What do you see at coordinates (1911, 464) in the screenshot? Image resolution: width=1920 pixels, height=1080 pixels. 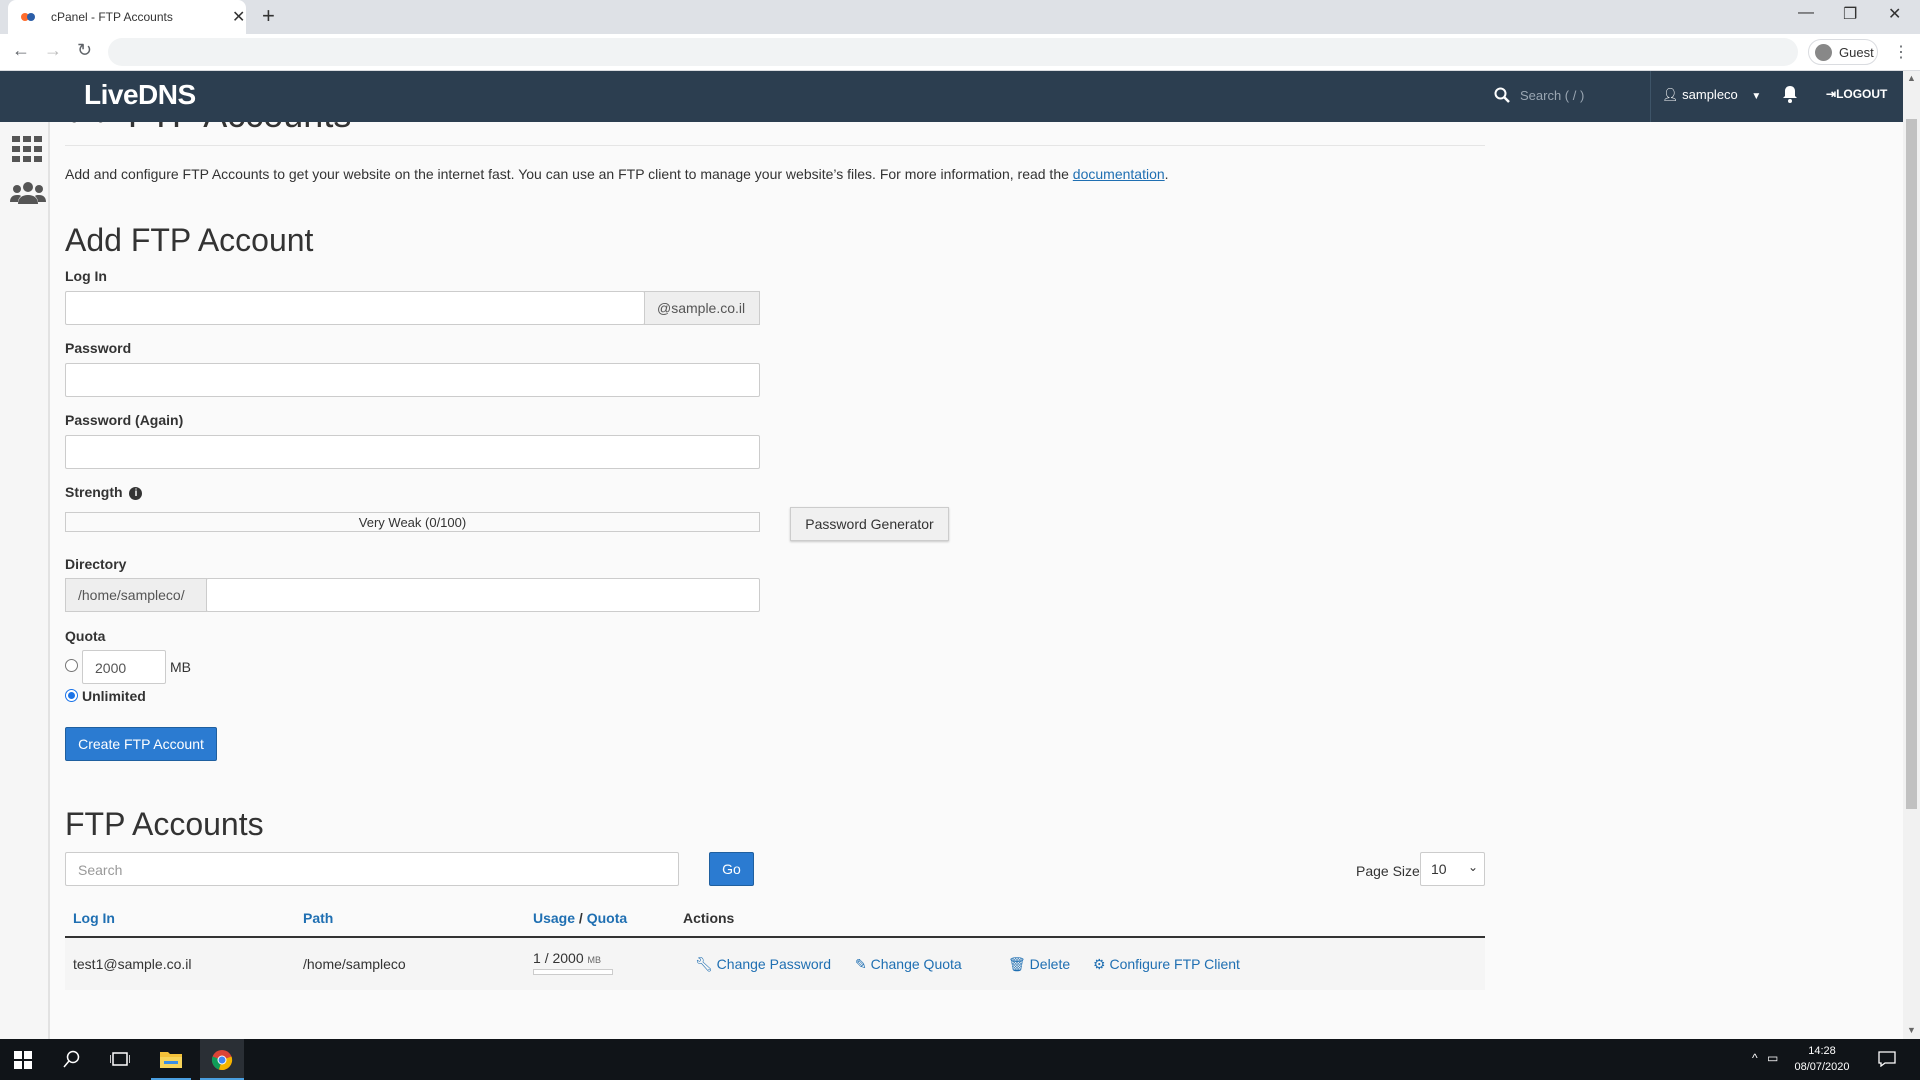 I see `scrollbar-thumb` at bounding box center [1911, 464].